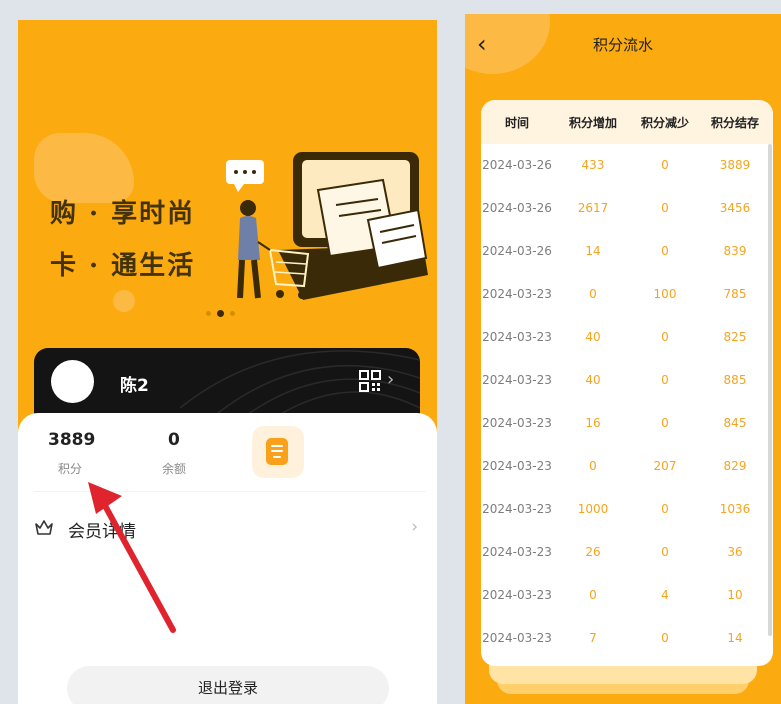  Describe the element at coordinates (665, 466) in the screenshot. I see `cell-decrease: 207` at that location.